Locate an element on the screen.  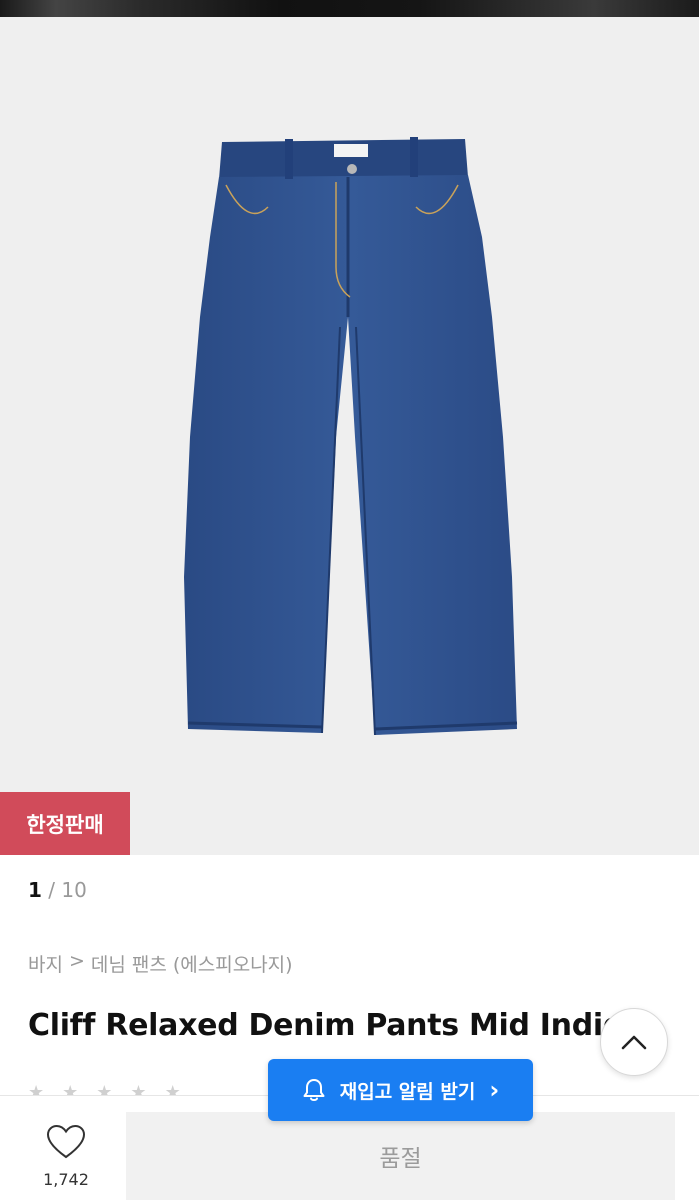
restock-alert-button: 재입고 알림 받기 › is located at coordinates (400, 1090).